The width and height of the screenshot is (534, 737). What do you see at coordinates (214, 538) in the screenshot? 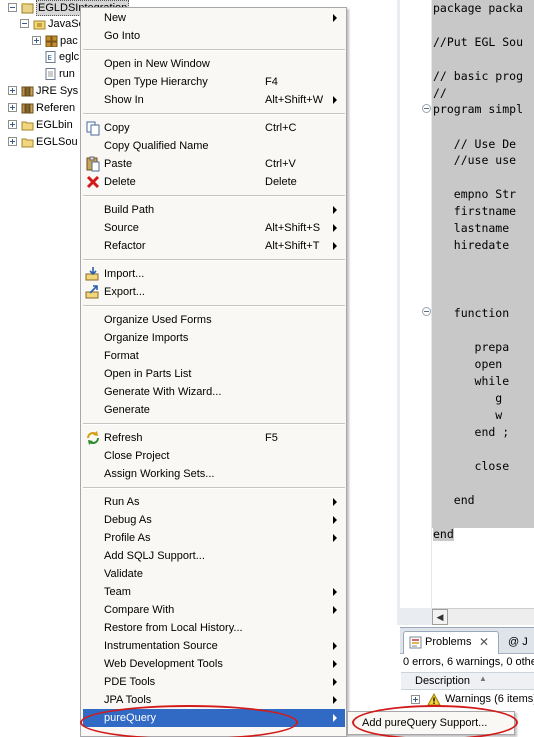
I see `menu-item-profile-as: Profile As` at bounding box center [214, 538].